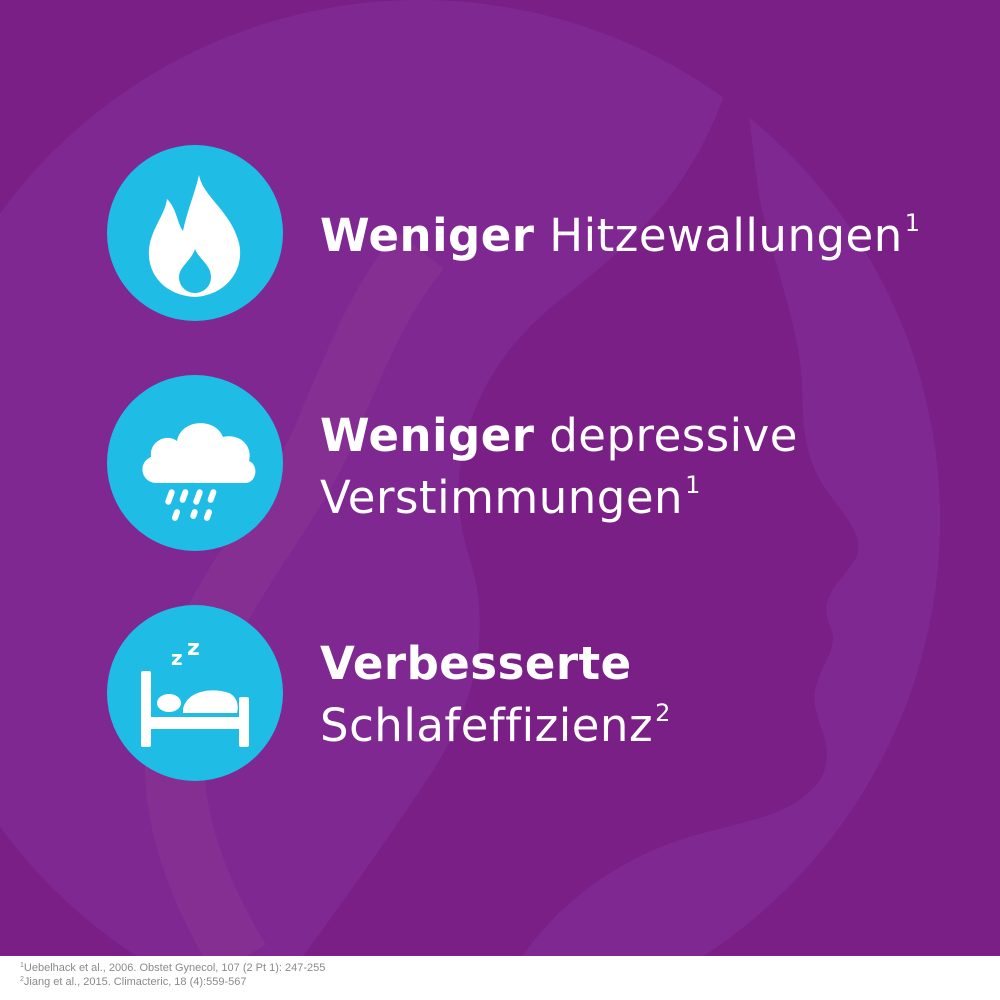 The width and height of the screenshot is (1000, 1000). I want to click on benefit-text-line2: Verstimmungen, so click(502, 497).